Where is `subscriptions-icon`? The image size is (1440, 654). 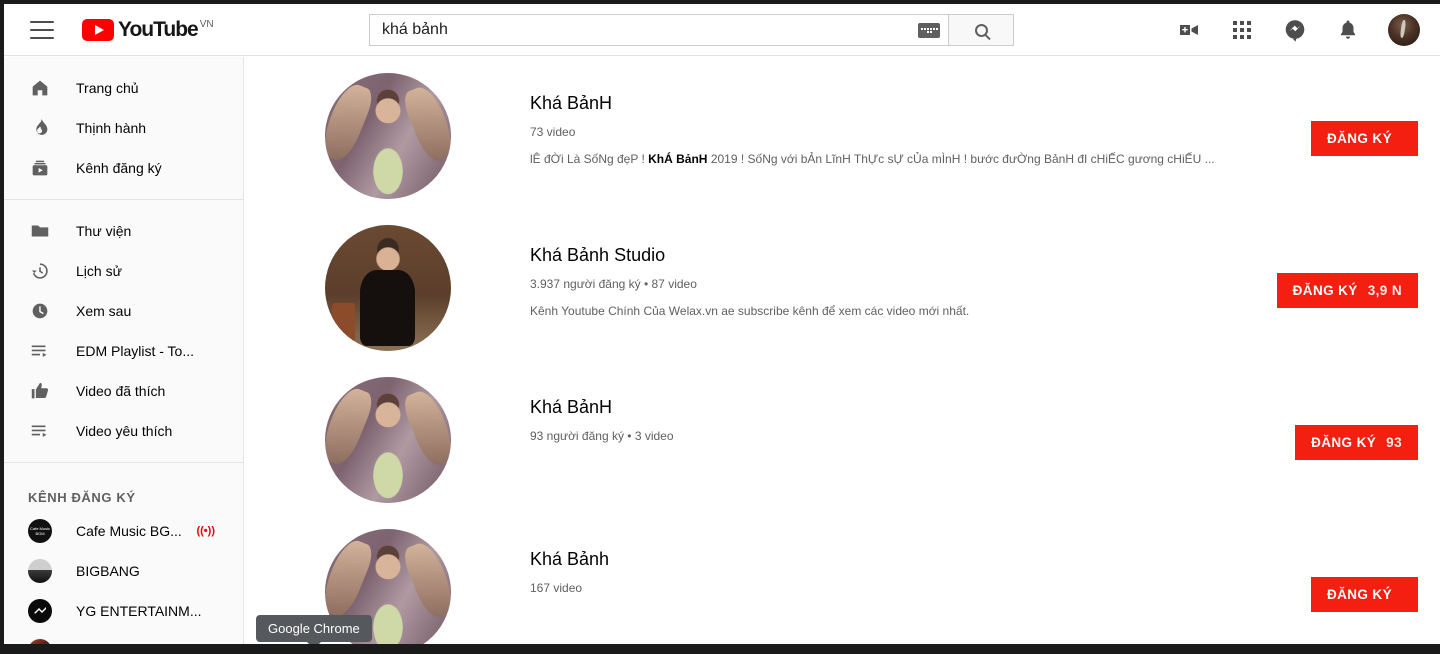 subscriptions-icon is located at coordinates (40, 168).